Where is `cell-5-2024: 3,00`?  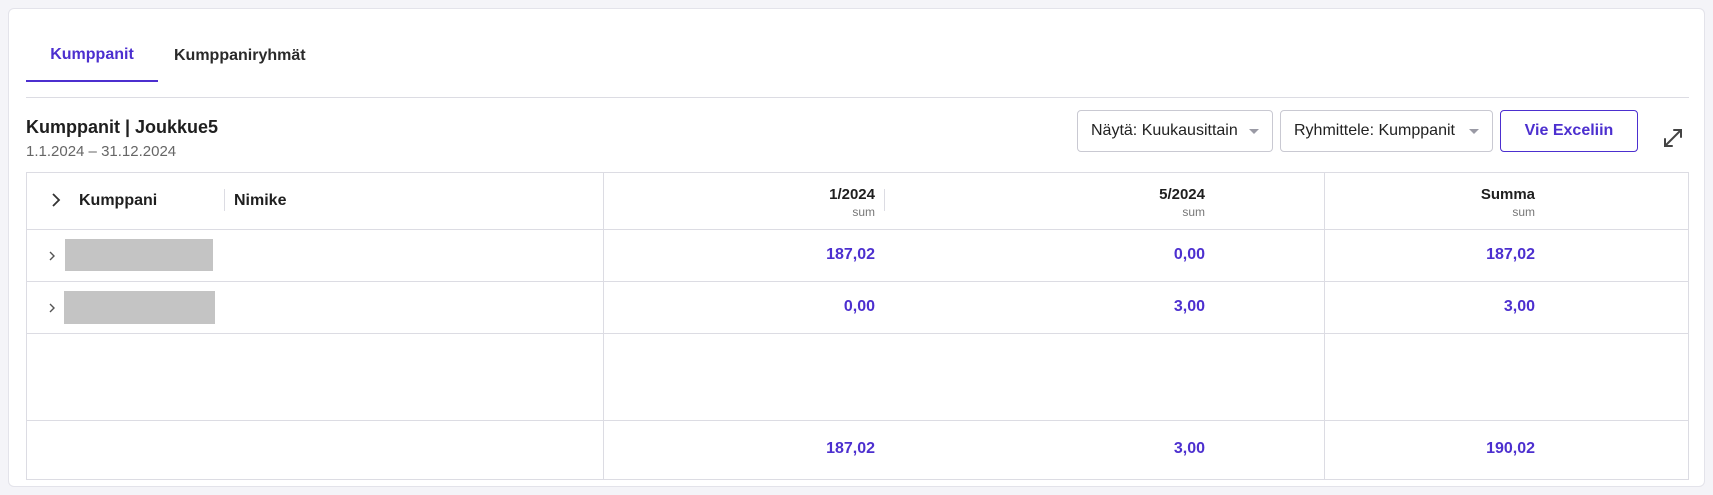
cell-5-2024: 3,00 is located at coordinates (1131, 307).